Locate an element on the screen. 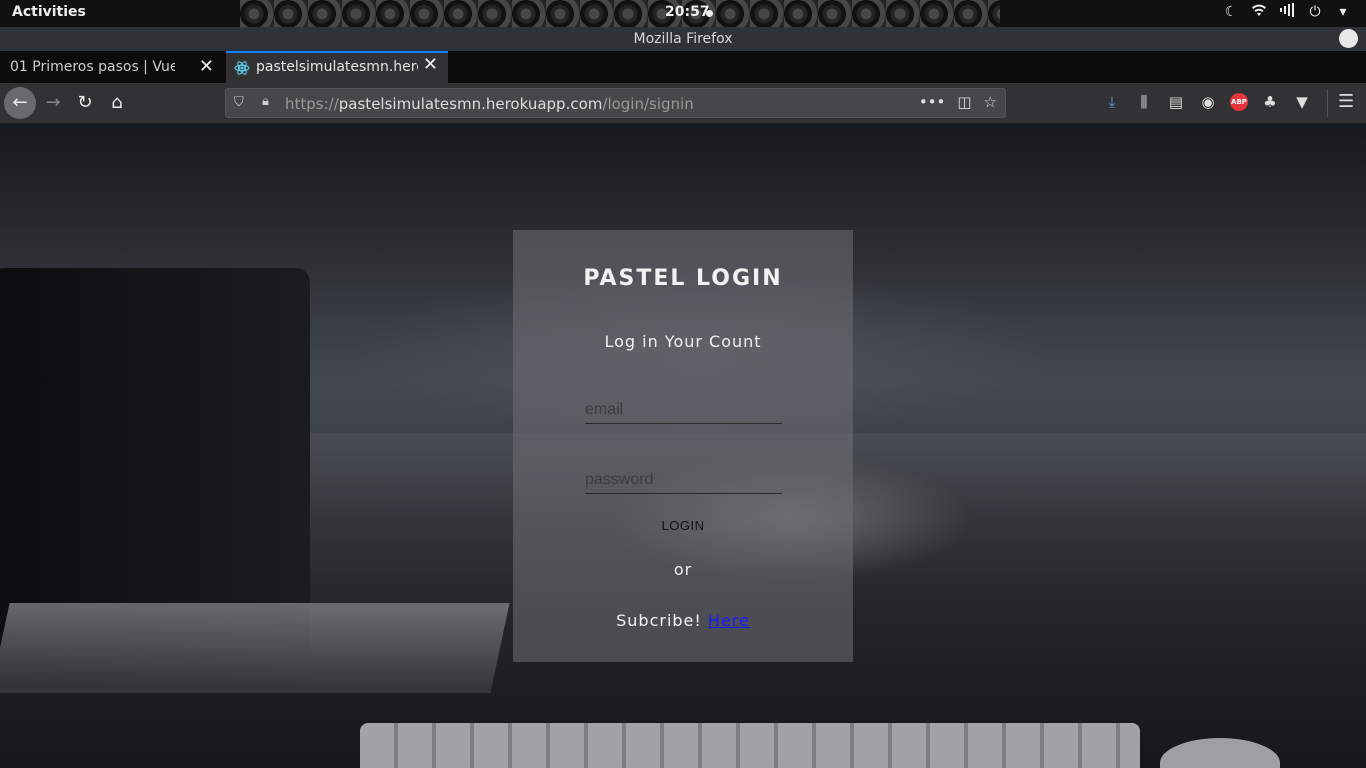 The image size is (1366, 768). sidebar-icon: ▤ is located at coordinates (1176, 102).